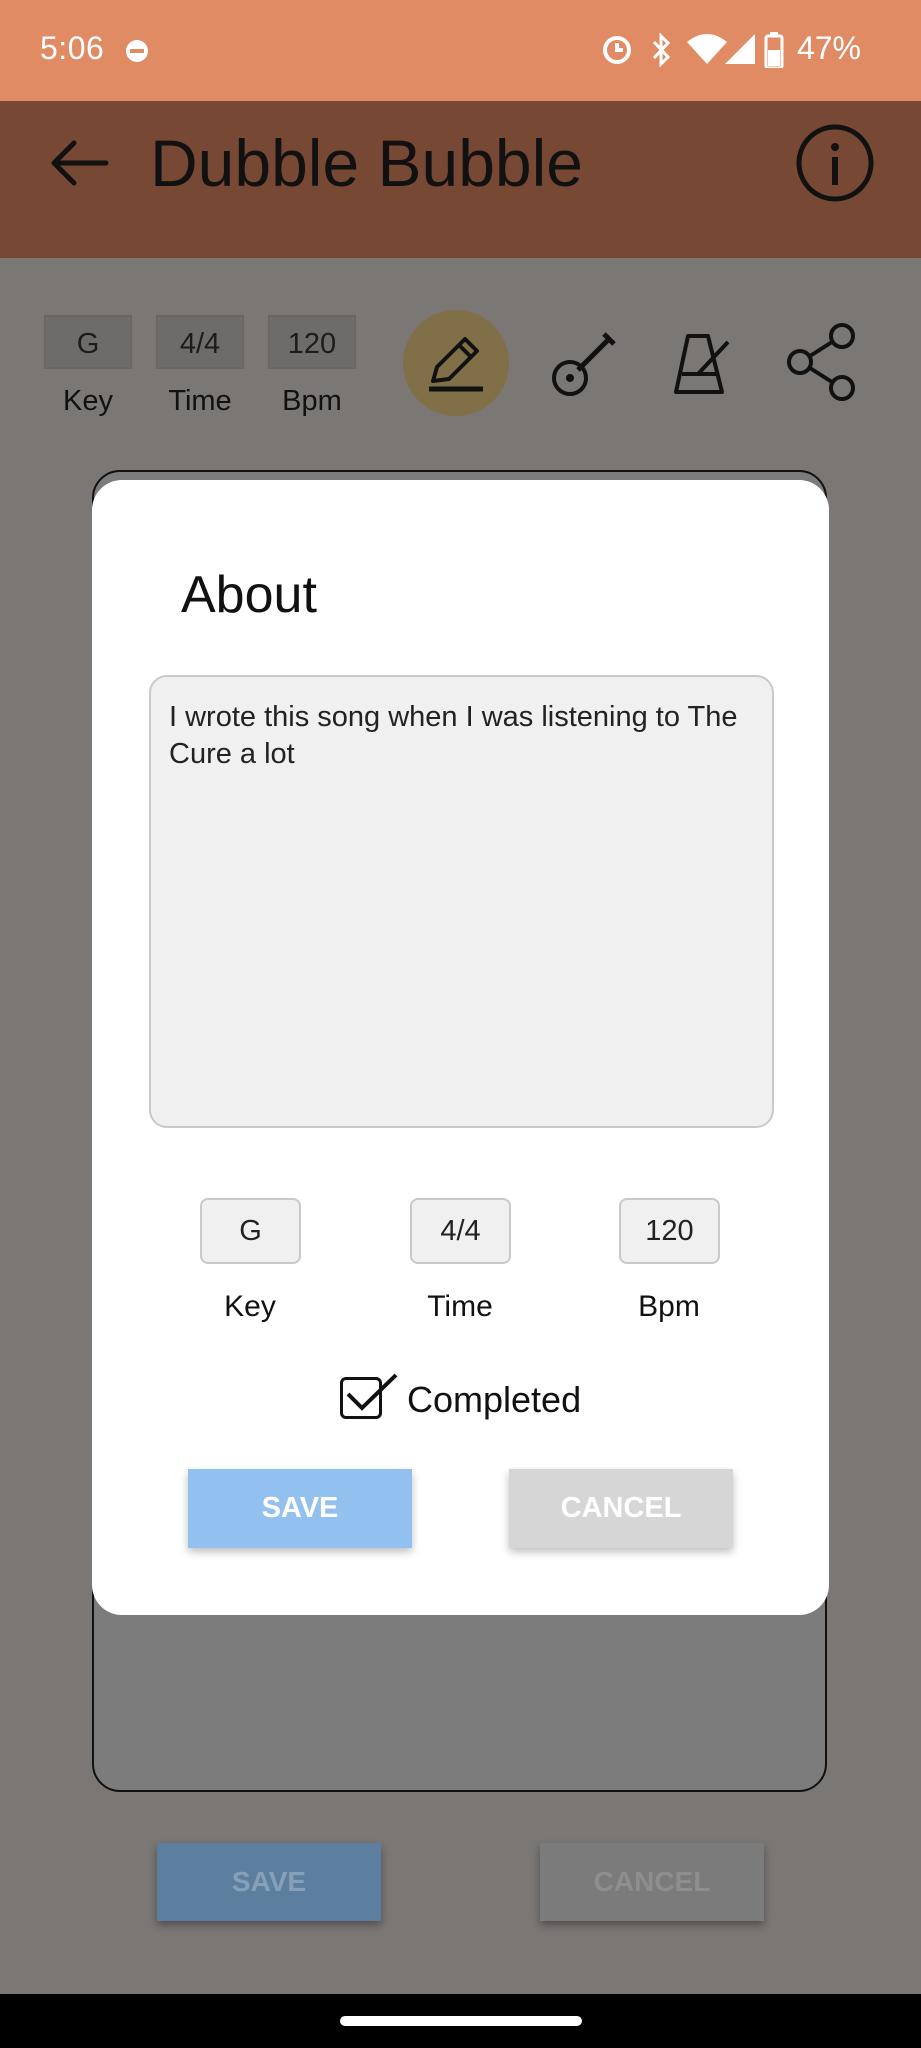  Describe the element at coordinates (461, 2021) in the screenshot. I see `home-handle` at that location.